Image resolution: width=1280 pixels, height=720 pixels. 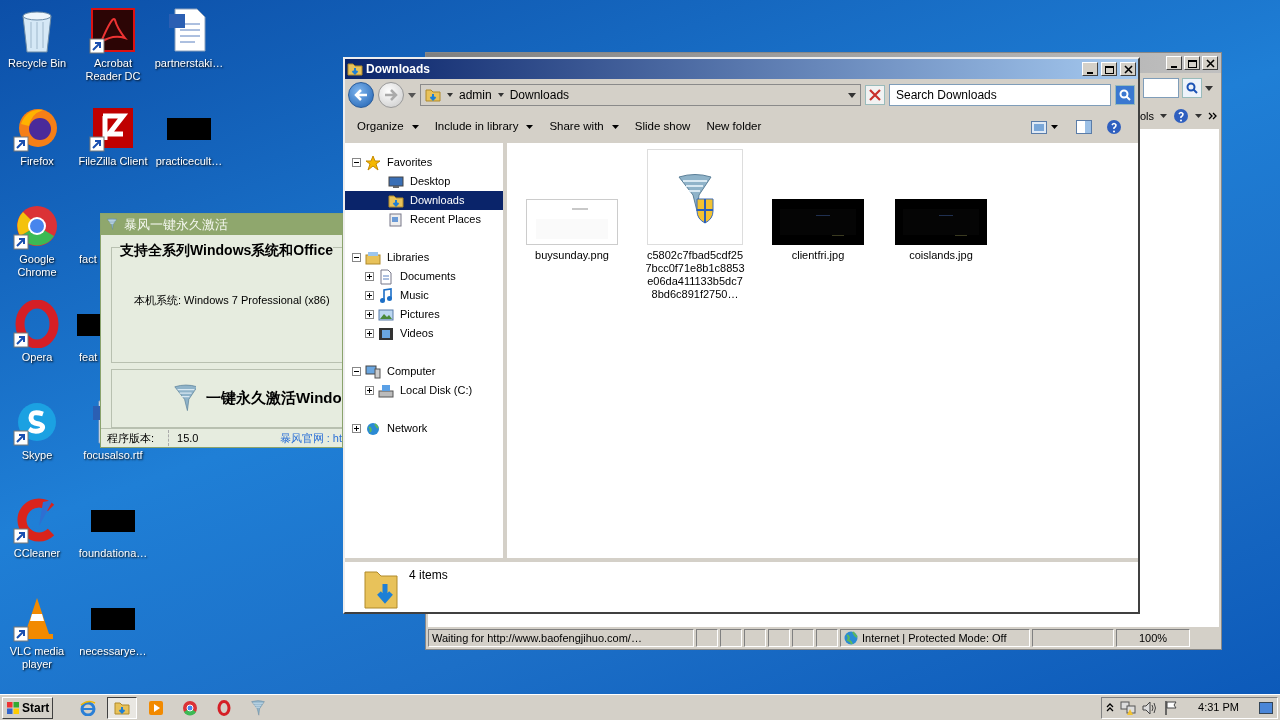 What do you see at coordinates (135, 438) in the screenshot?
I see `version-label: 程序版本:` at bounding box center [135, 438].